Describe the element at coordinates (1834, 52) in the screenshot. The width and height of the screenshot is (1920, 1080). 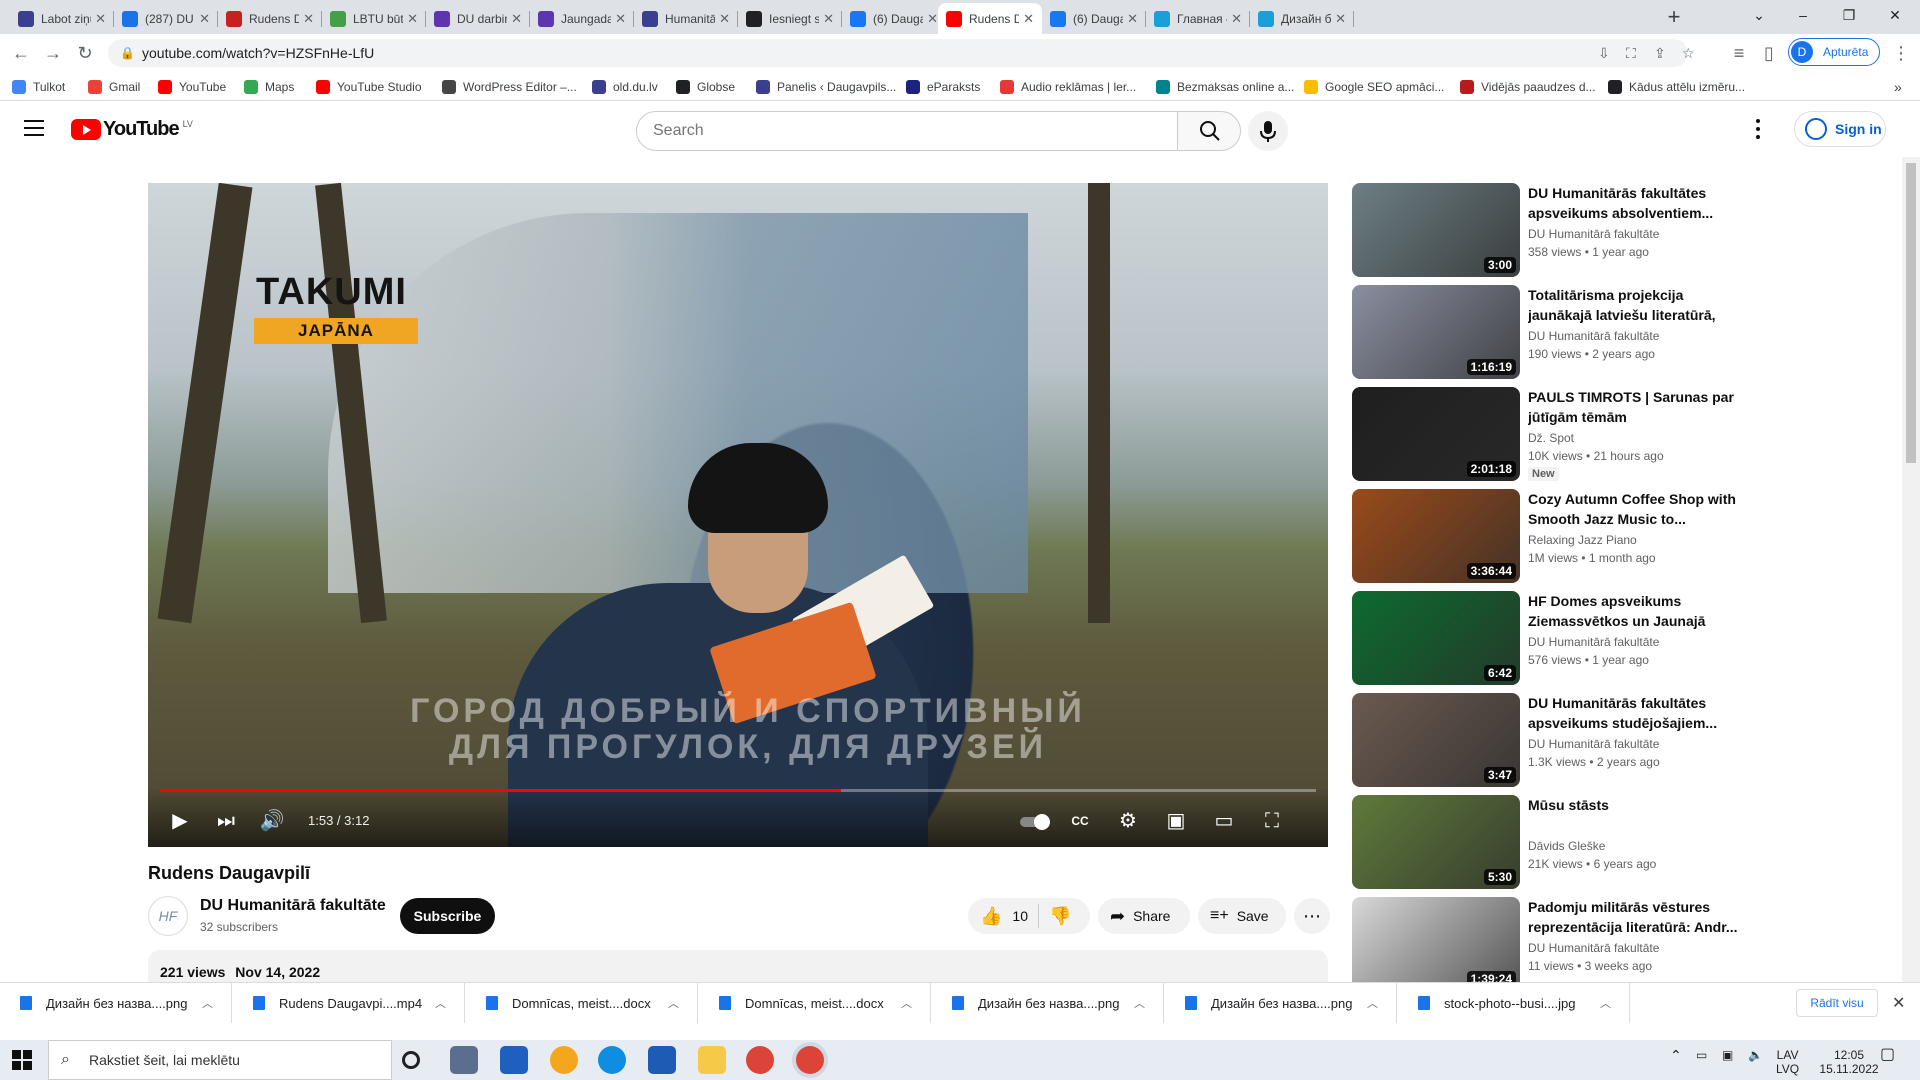
I see `profile-button: D Apturēta` at that location.